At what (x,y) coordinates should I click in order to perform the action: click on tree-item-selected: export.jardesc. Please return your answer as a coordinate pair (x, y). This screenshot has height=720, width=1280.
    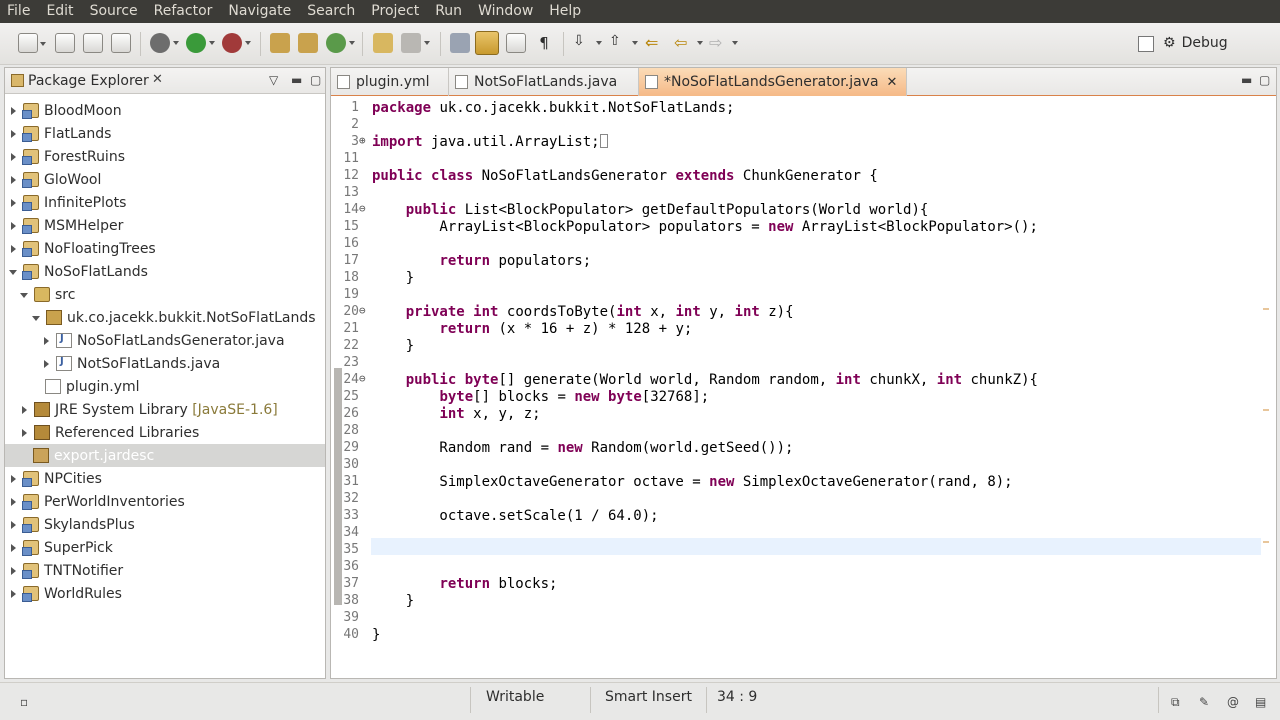
    Looking at the image, I should click on (165, 455).